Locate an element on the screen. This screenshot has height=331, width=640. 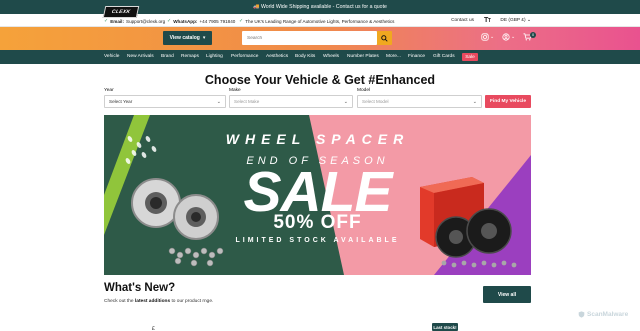
nav-item-performance: Performance is located at coordinates (244, 56).